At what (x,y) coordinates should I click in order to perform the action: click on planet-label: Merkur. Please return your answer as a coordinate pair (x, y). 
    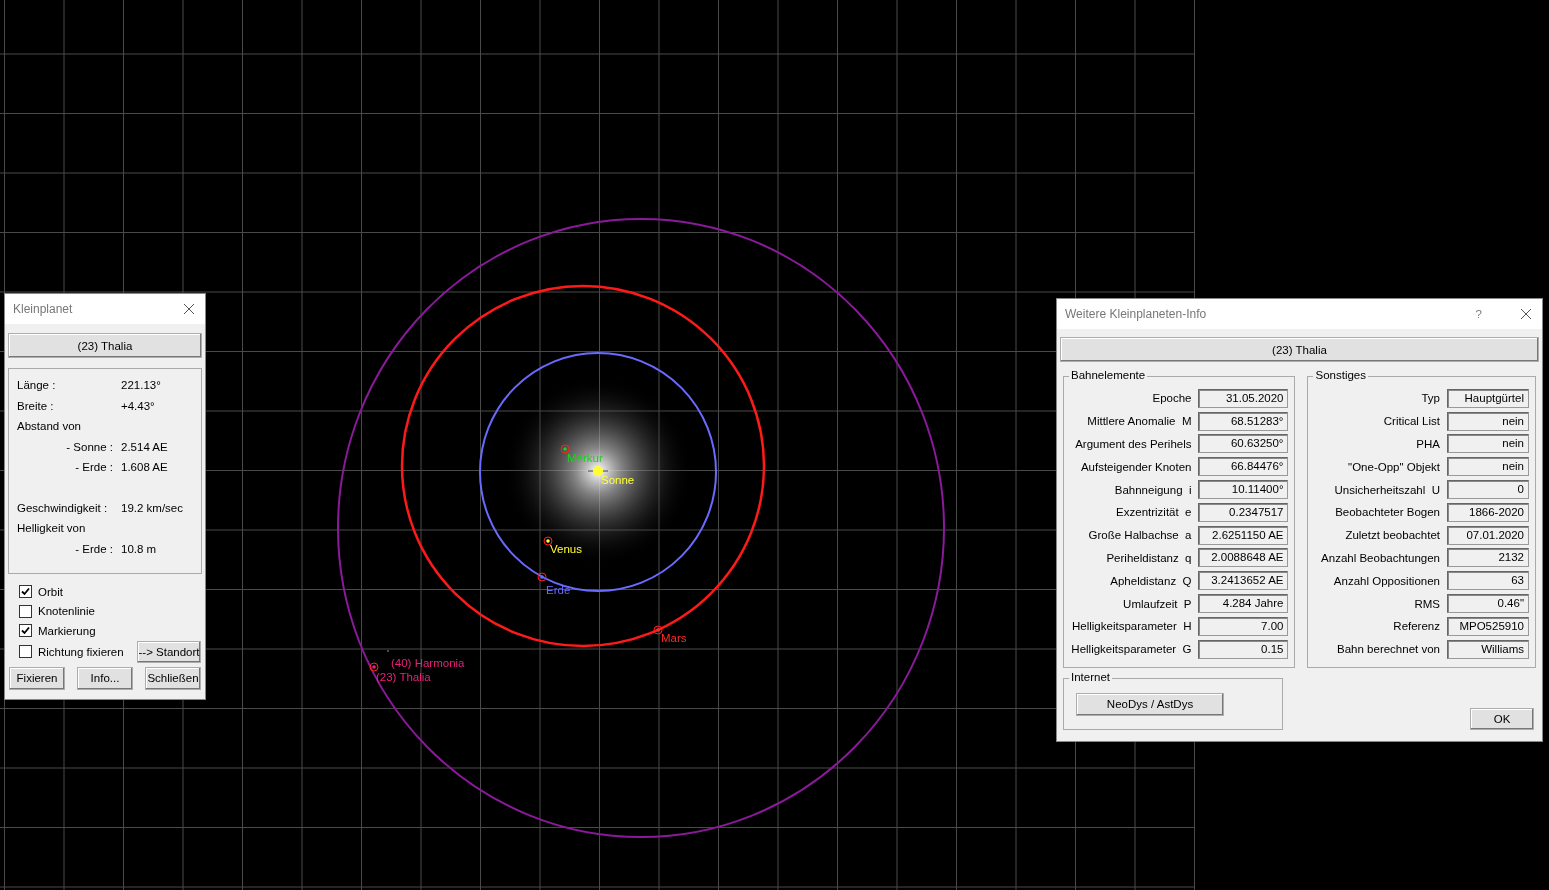
    Looking at the image, I should click on (585, 458).